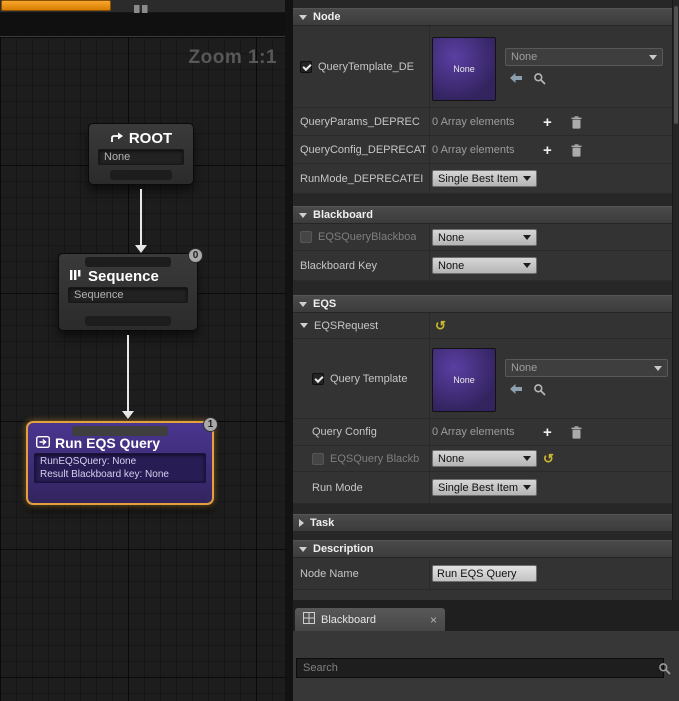 Image resolution: width=679 pixels, height=701 pixels. I want to click on tab-bar: Blackboard ×, so click(486, 615).